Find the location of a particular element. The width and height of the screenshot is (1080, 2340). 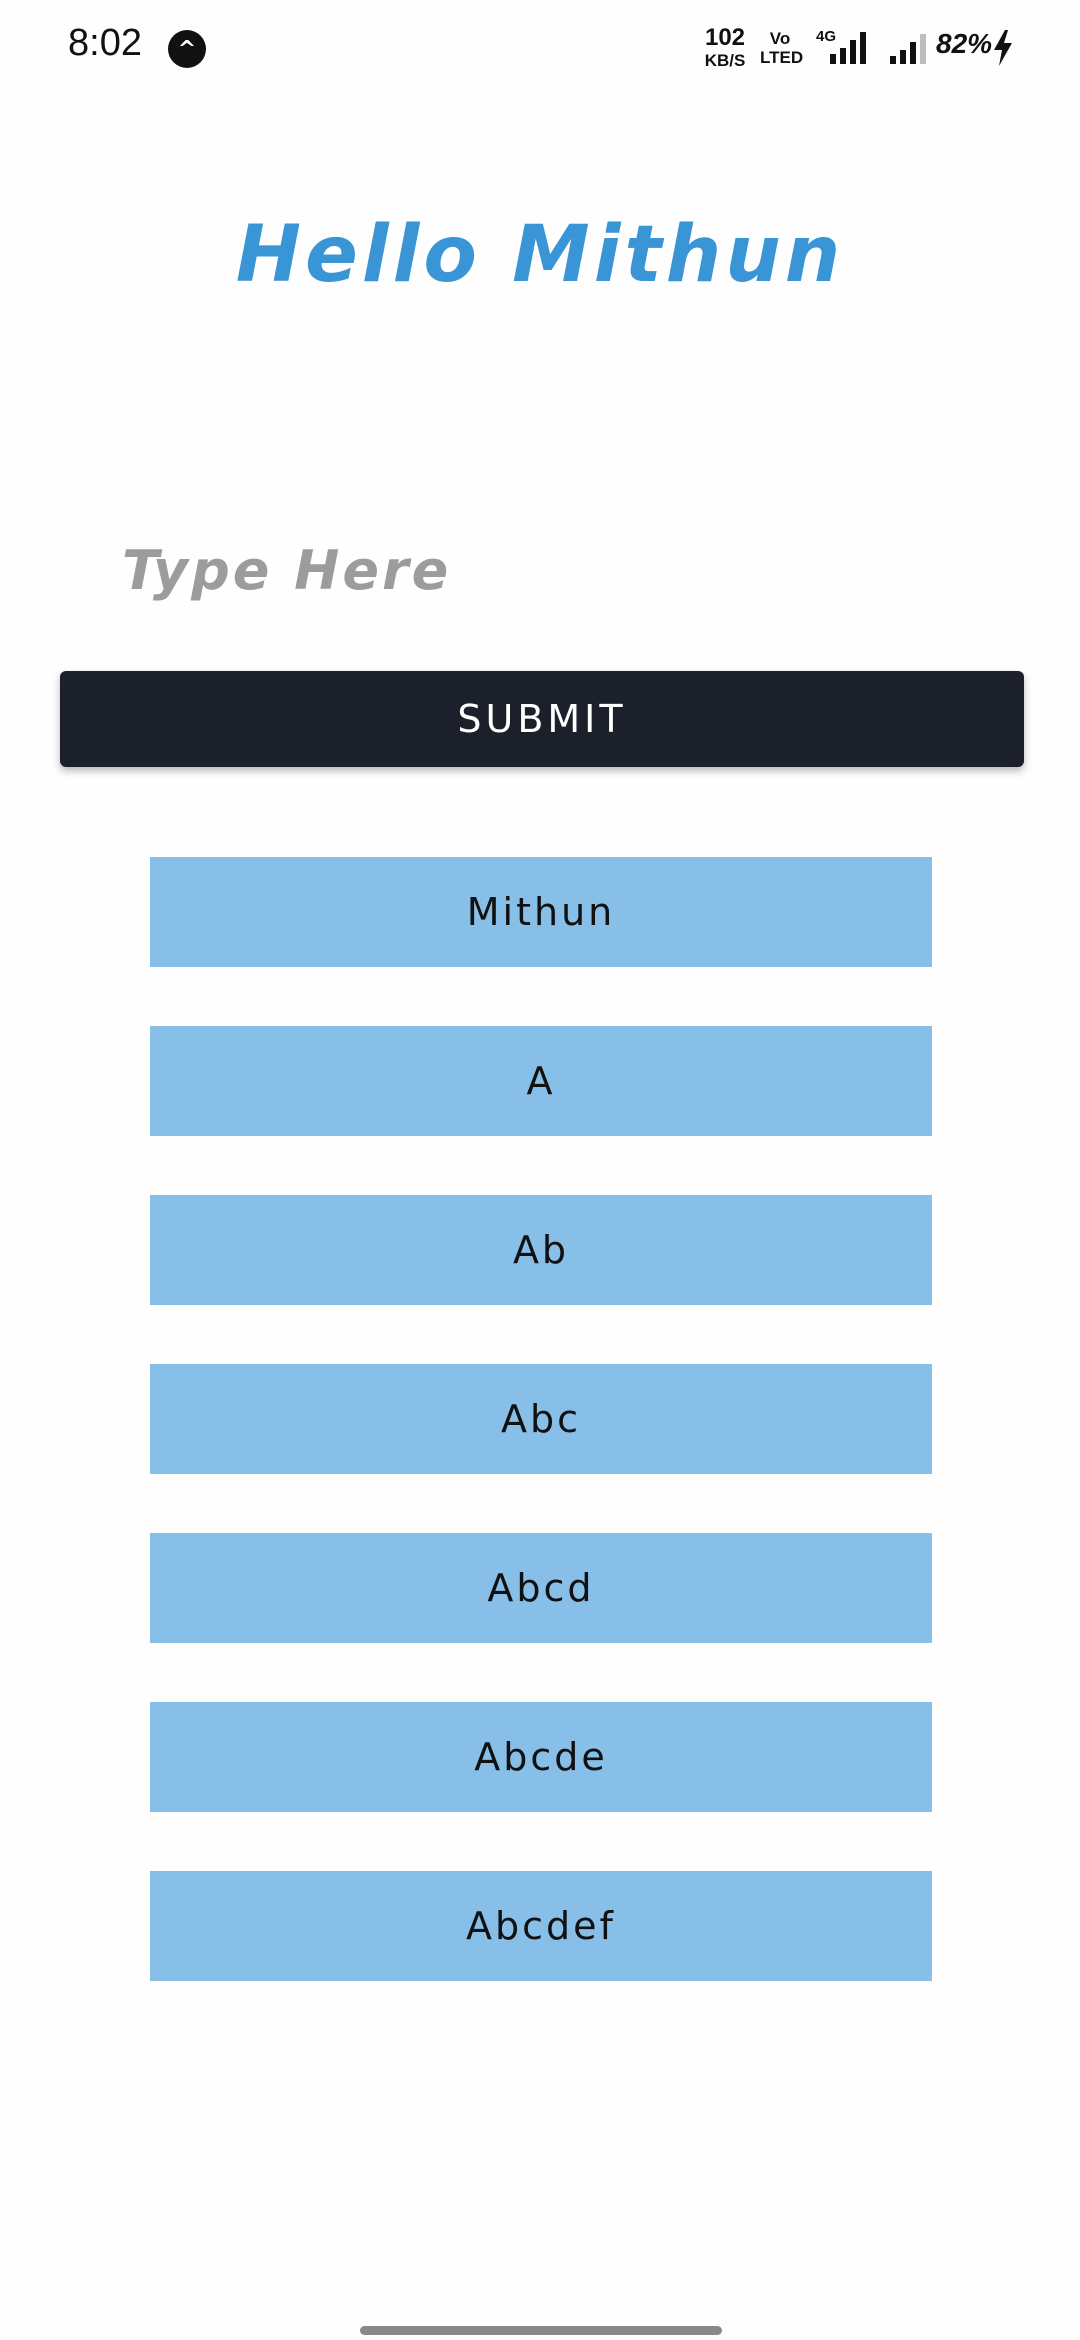

submit-button: SUBMIT is located at coordinates (542, 719).